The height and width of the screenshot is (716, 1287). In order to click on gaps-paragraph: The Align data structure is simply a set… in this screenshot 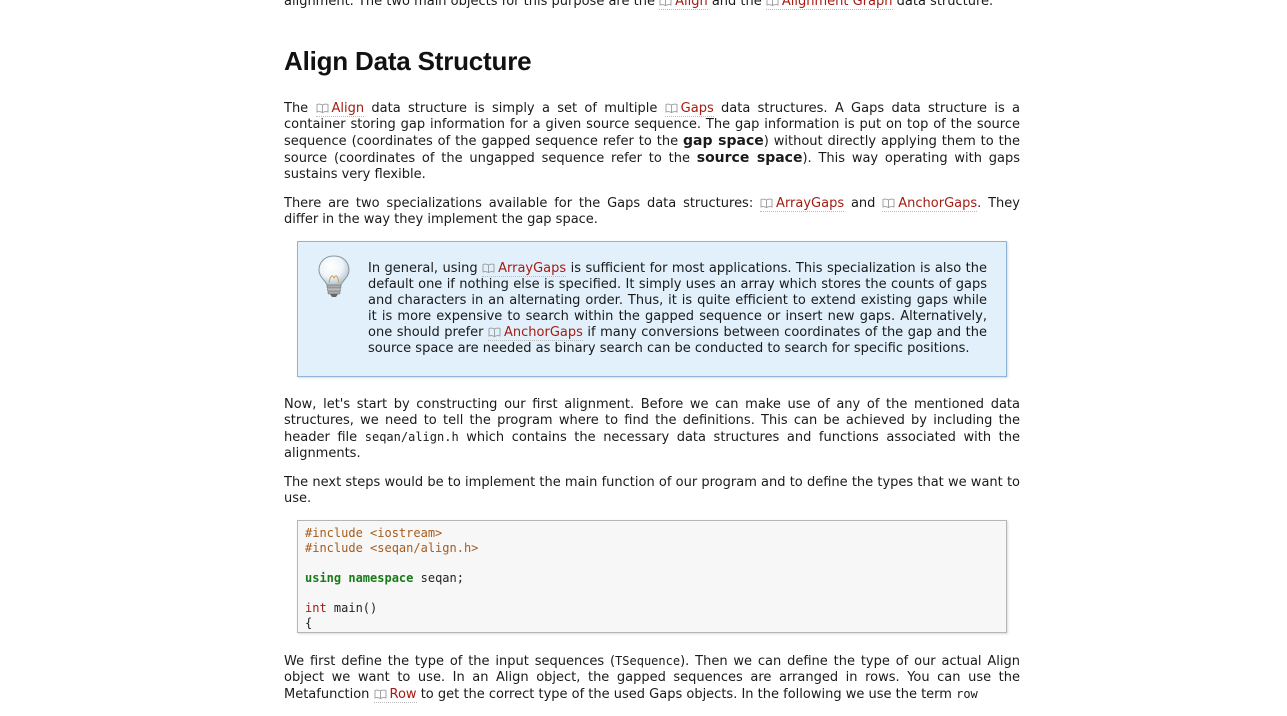, I will do `click(652, 142)`.